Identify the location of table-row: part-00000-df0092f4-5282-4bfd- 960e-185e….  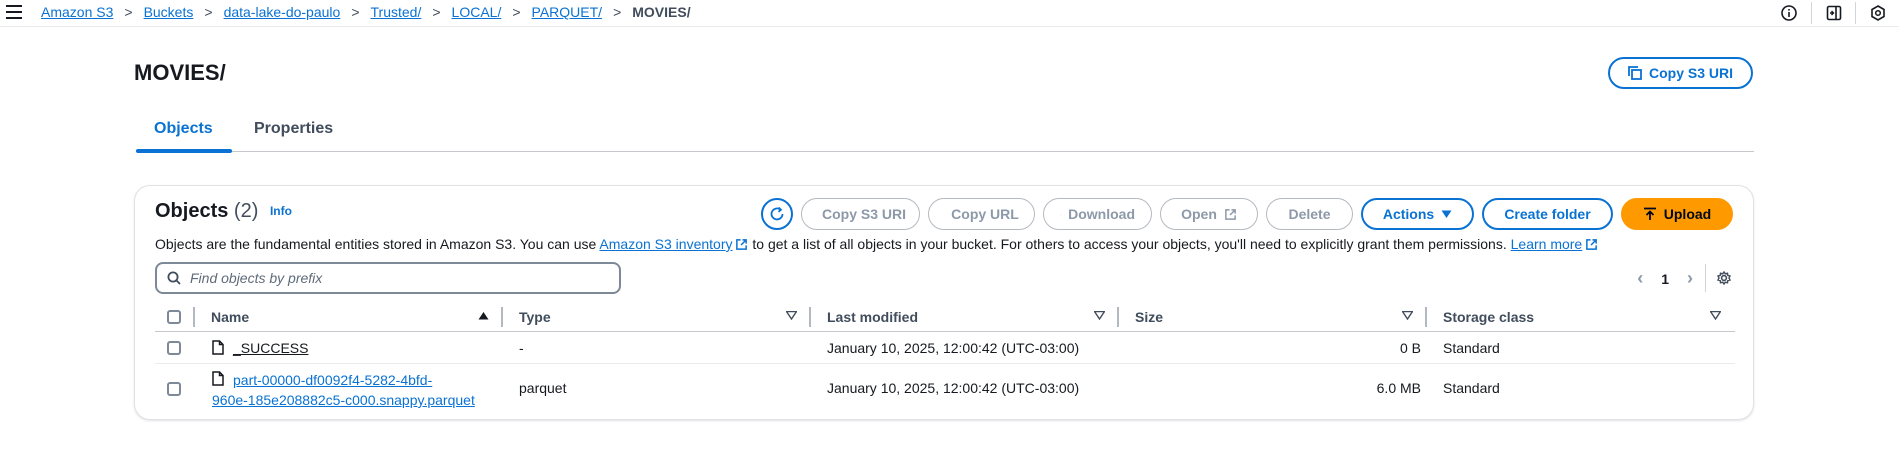
(945, 389).